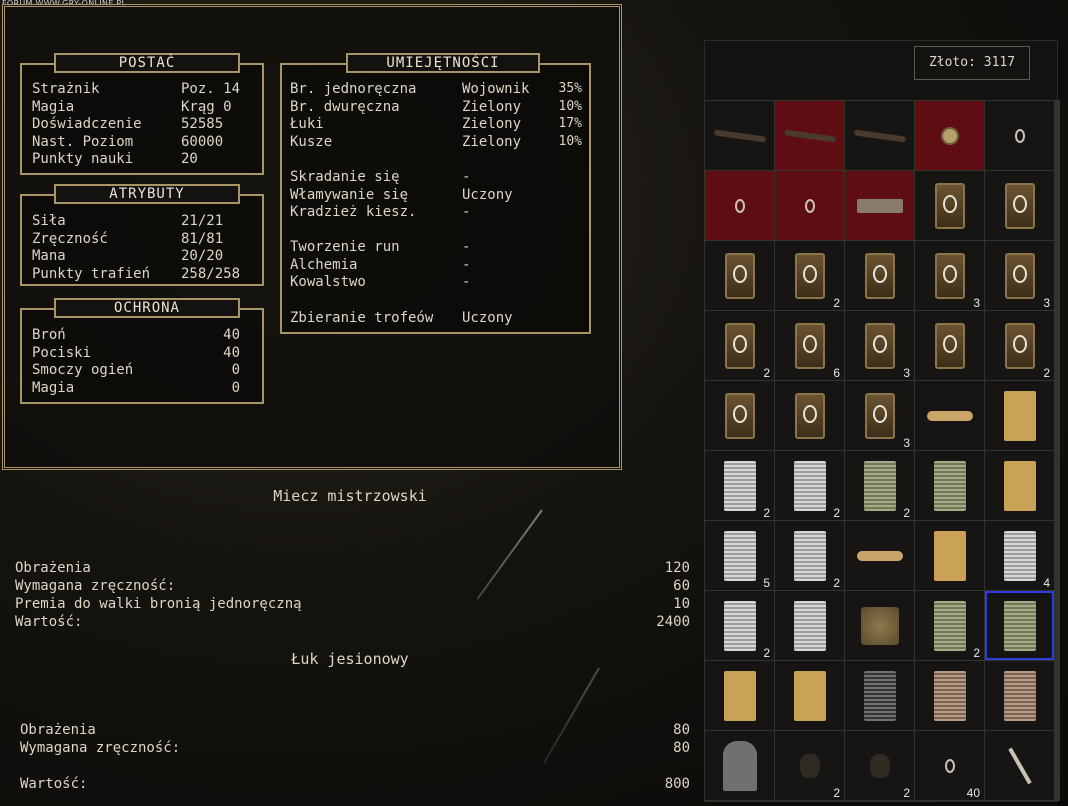 The image size is (1068, 806). Describe the element at coordinates (83, 159) in the screenshot. I see `postac-label: Punkty nauki` at that location.